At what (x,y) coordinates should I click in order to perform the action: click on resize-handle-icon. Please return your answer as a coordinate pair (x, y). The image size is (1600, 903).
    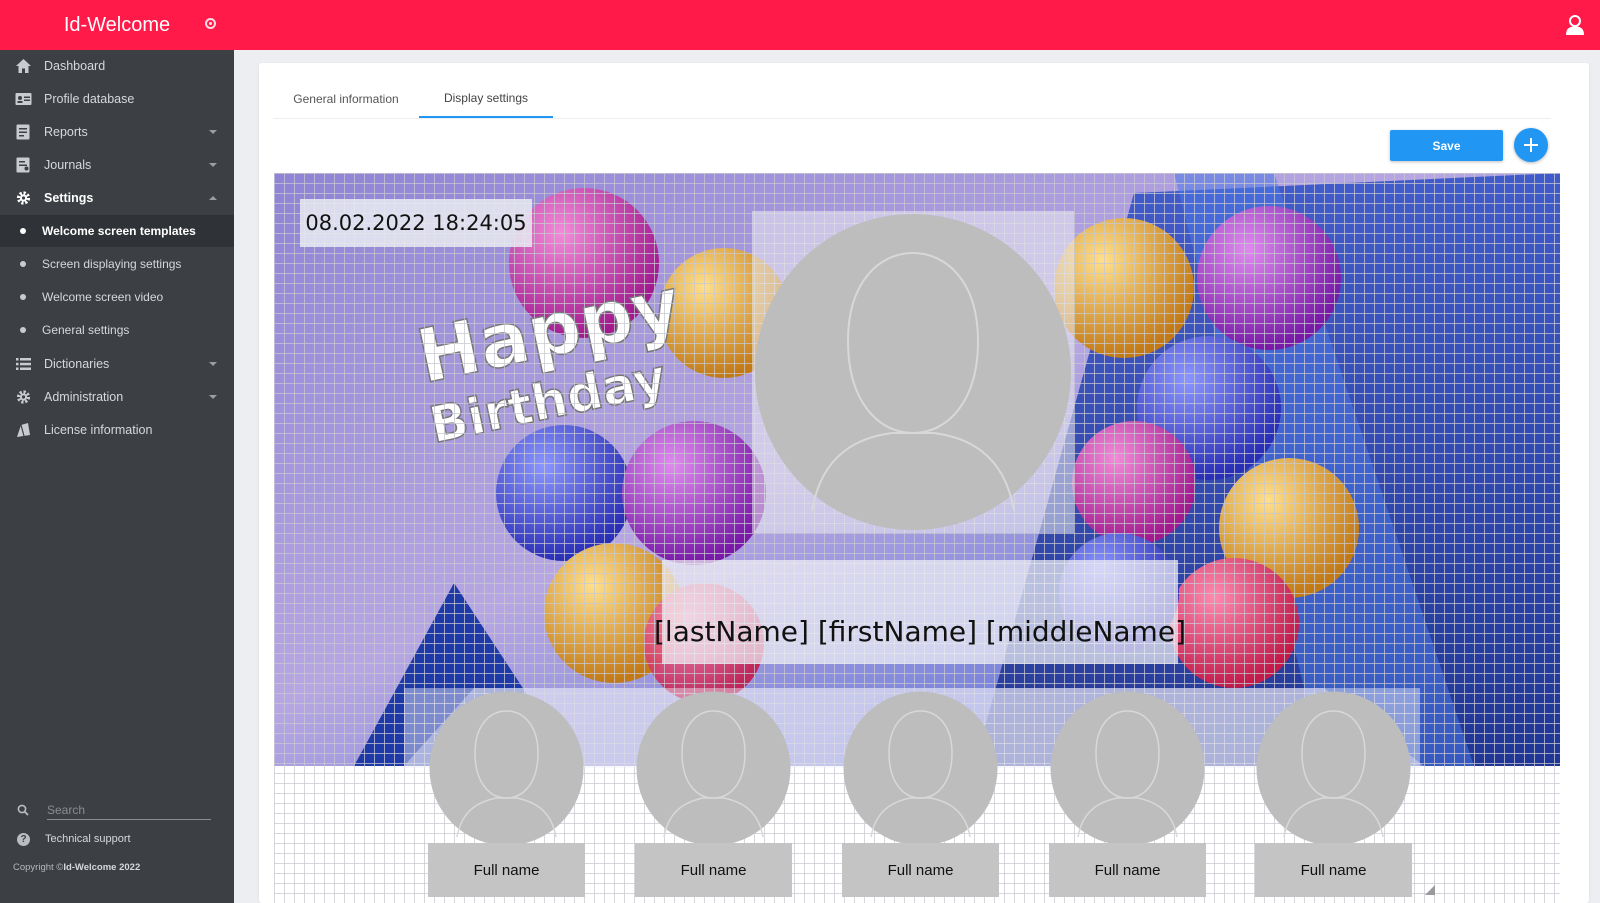
    Looking at the image, I should click on (1430, 890).